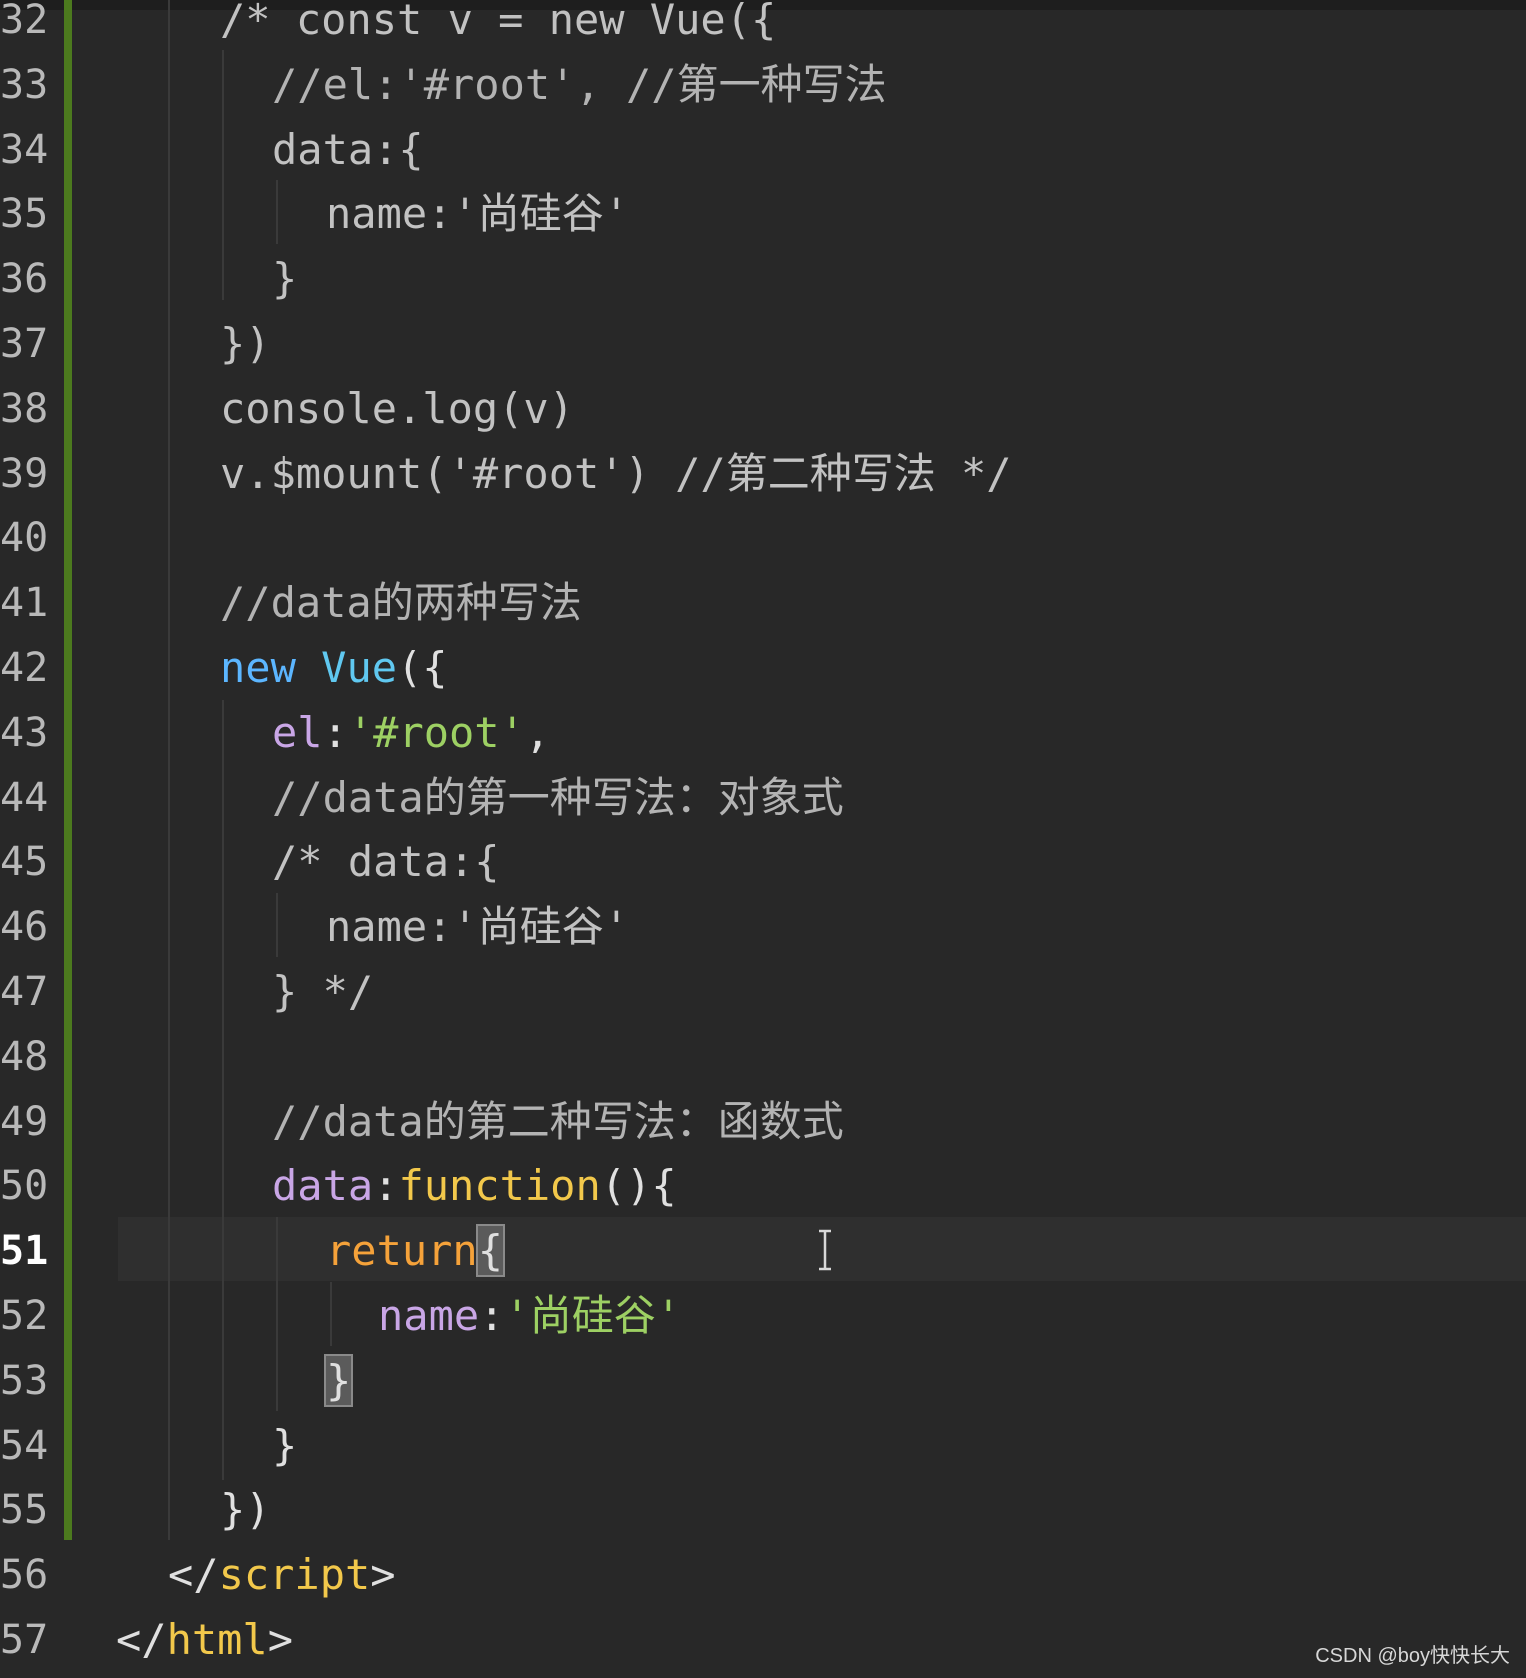 This screenshot has width=1526, height=1678. I want to click on line-code: //data的第一种写法：对象式, so click(558, 798).